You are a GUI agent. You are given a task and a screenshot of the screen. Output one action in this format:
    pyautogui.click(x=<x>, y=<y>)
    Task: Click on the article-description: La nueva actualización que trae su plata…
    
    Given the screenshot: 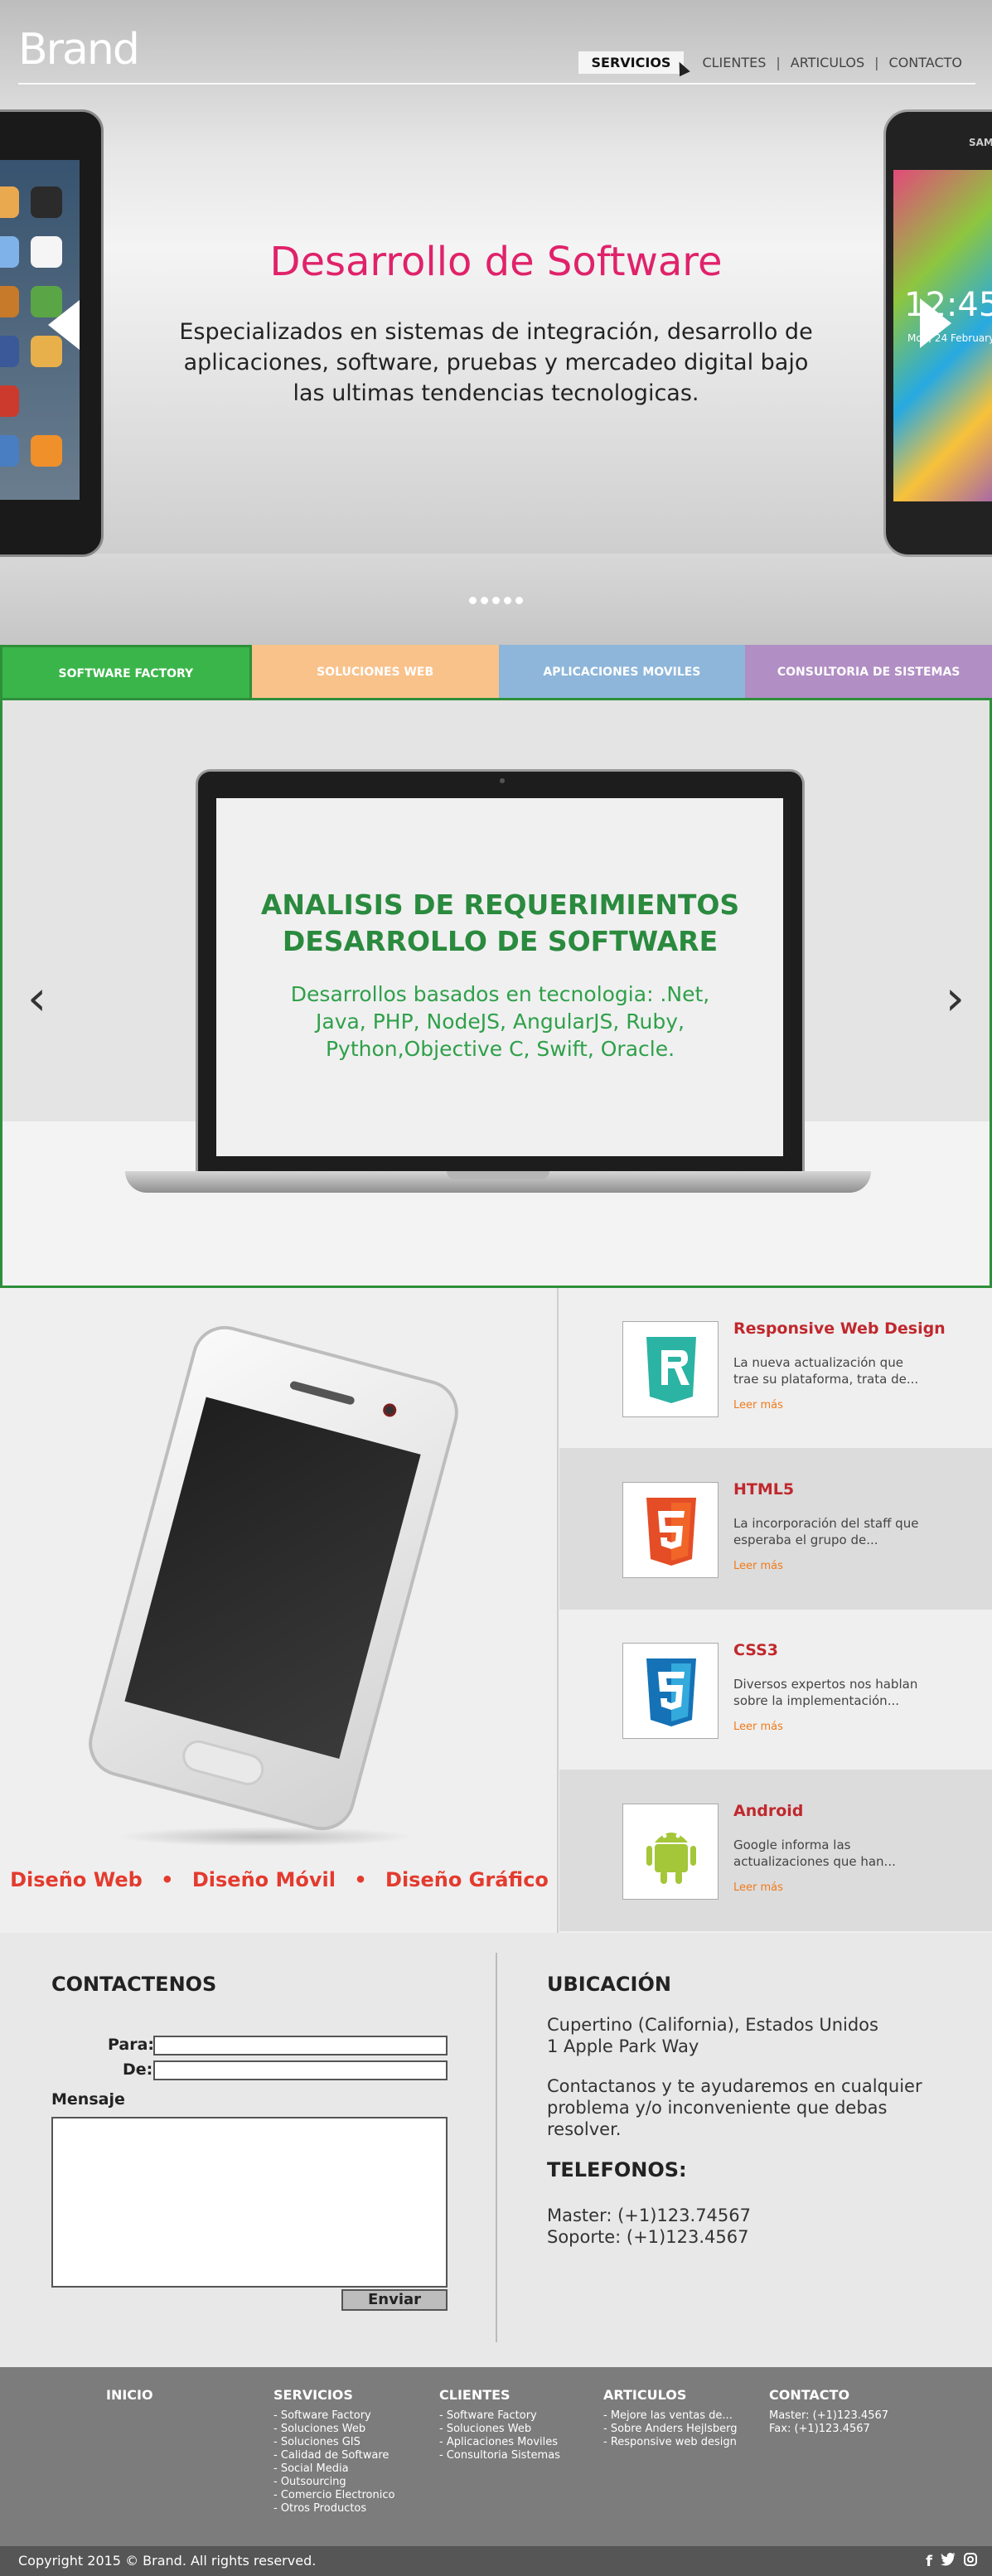 What is the action you would take?
    pyautogui.click(x=826, y=1371)
    